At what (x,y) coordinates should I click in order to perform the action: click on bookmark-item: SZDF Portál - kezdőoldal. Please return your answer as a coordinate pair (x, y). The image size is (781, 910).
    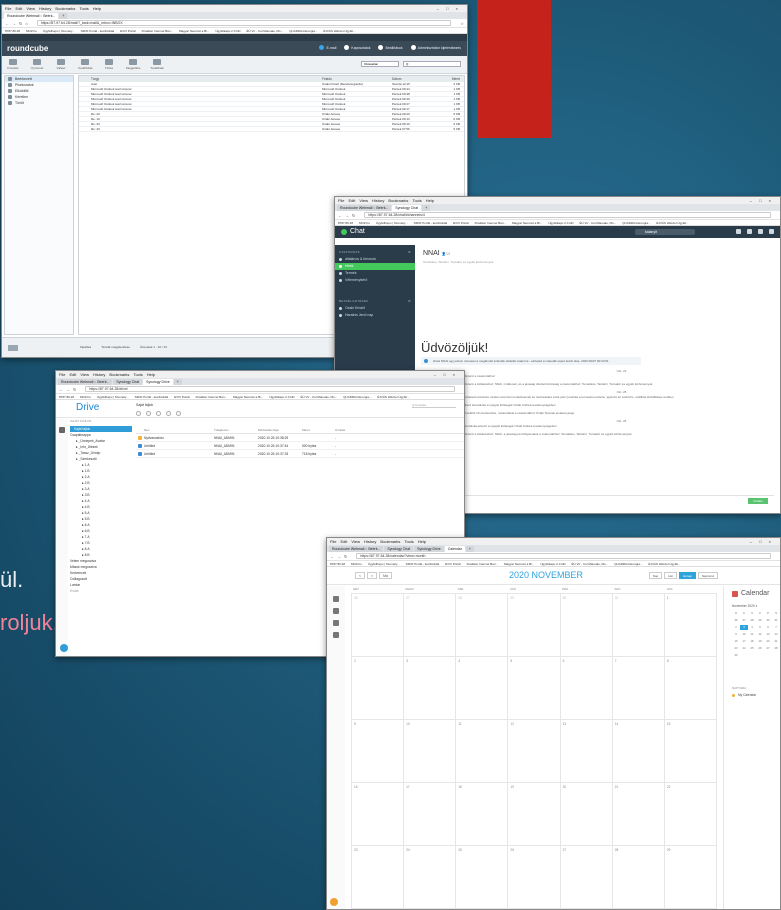
    Looking at the image, I should click on (152, 397).